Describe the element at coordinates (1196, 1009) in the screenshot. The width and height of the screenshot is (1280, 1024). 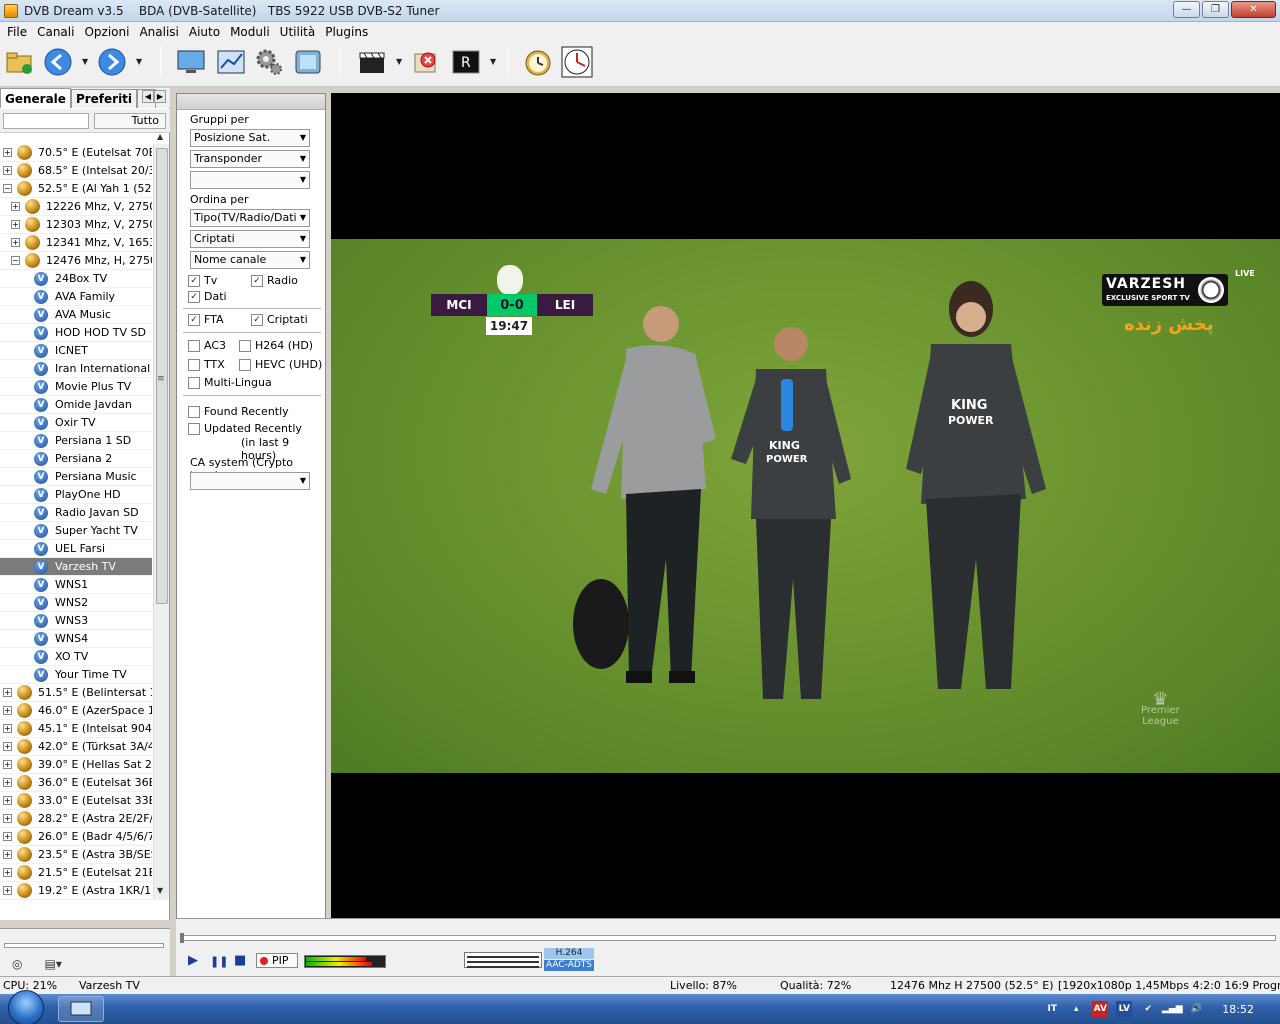
I see `volume-icon: 🔊` at that location.